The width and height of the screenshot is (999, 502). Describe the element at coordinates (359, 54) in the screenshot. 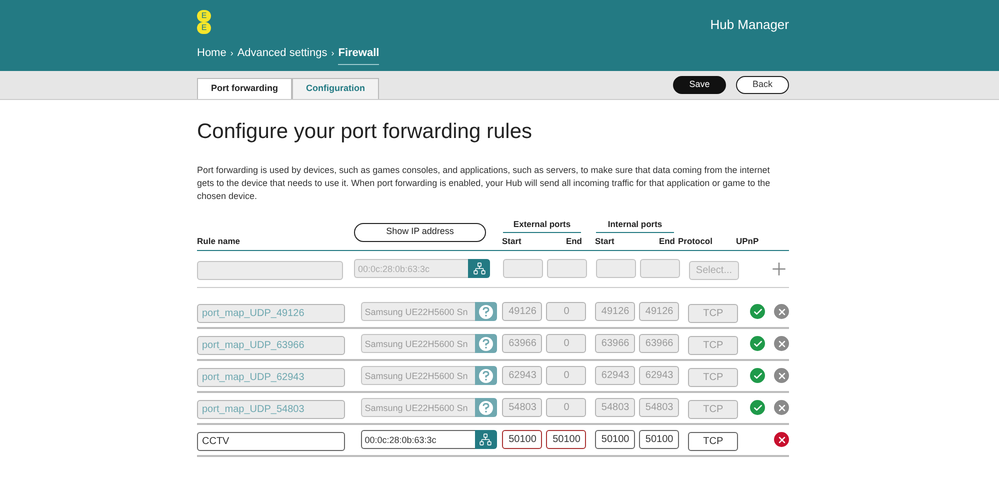

I see `breadcrumb-link: Firewall` at that location.